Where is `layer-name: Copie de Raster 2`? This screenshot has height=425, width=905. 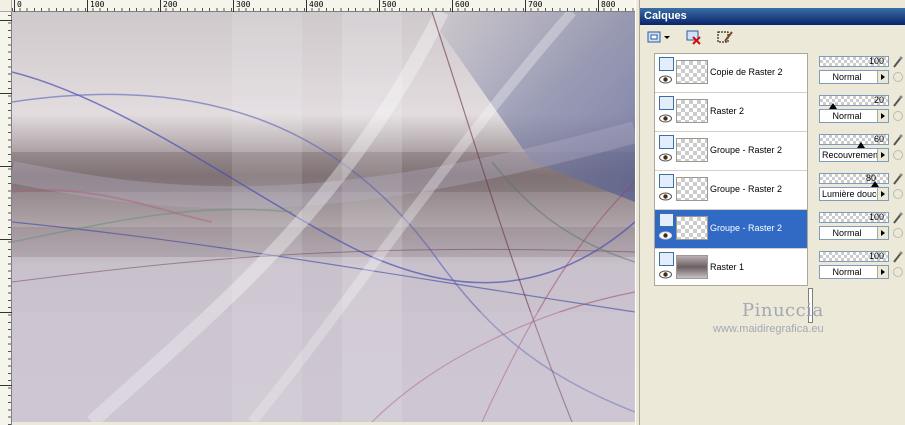 layer-name: Copie de Raster 2 is located at coordinates (746, 72).